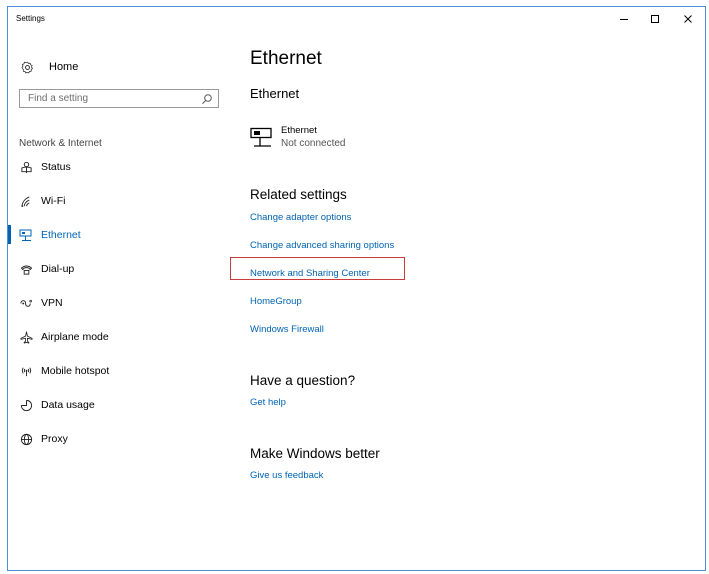 Image resolution: width=709 pixels, height=574 pixels. What do you see at coordinates (26, 405) in the screenshot?
I see `data-usage-icon` at bounding box center [26, 405].